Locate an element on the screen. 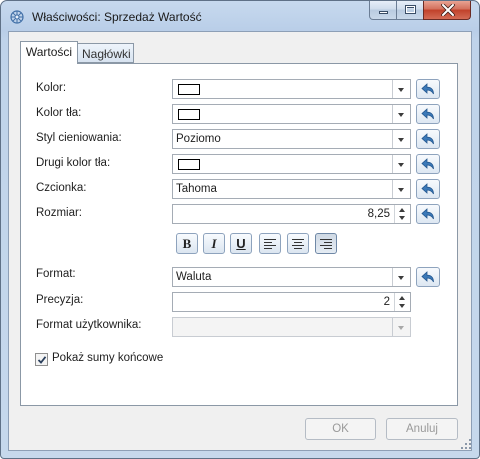  precyzja-label: Precyzja: is located at coordinates (60, 300).